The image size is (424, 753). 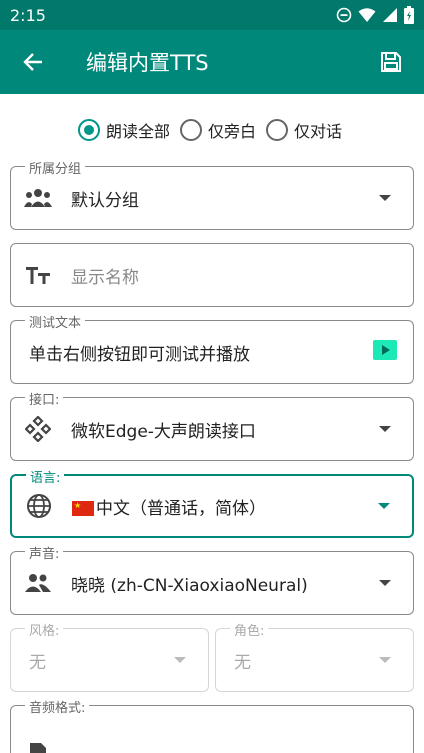 I want to click on audio-format-dropdown: 音频格式:, so click(x=212, y=725).